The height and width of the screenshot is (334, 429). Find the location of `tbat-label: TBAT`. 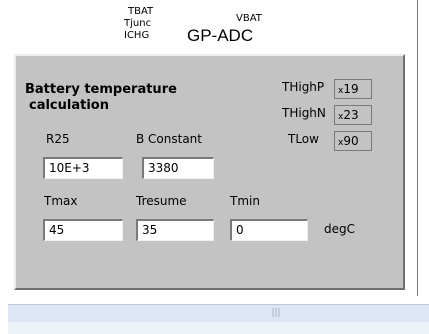

tbat-label: TBAT is located at coordinates (141, 11).